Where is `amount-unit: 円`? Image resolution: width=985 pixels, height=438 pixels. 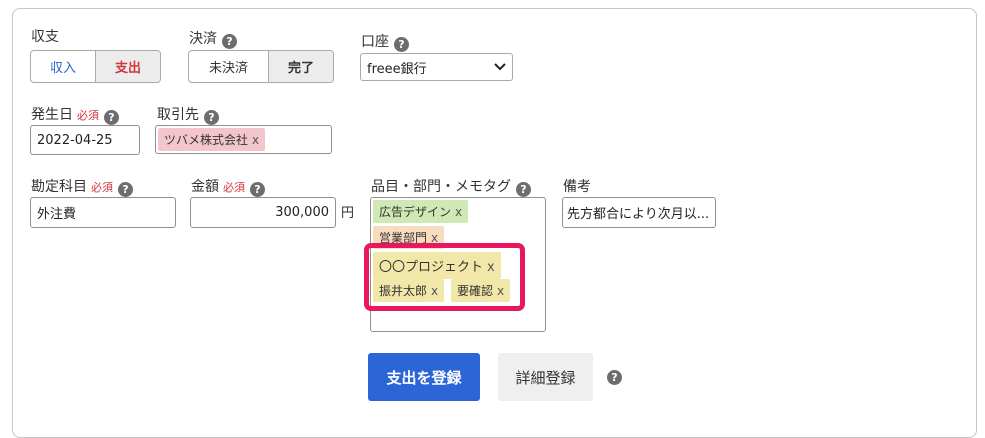 amount-unit: 円 is located at coordinates (348, 213).